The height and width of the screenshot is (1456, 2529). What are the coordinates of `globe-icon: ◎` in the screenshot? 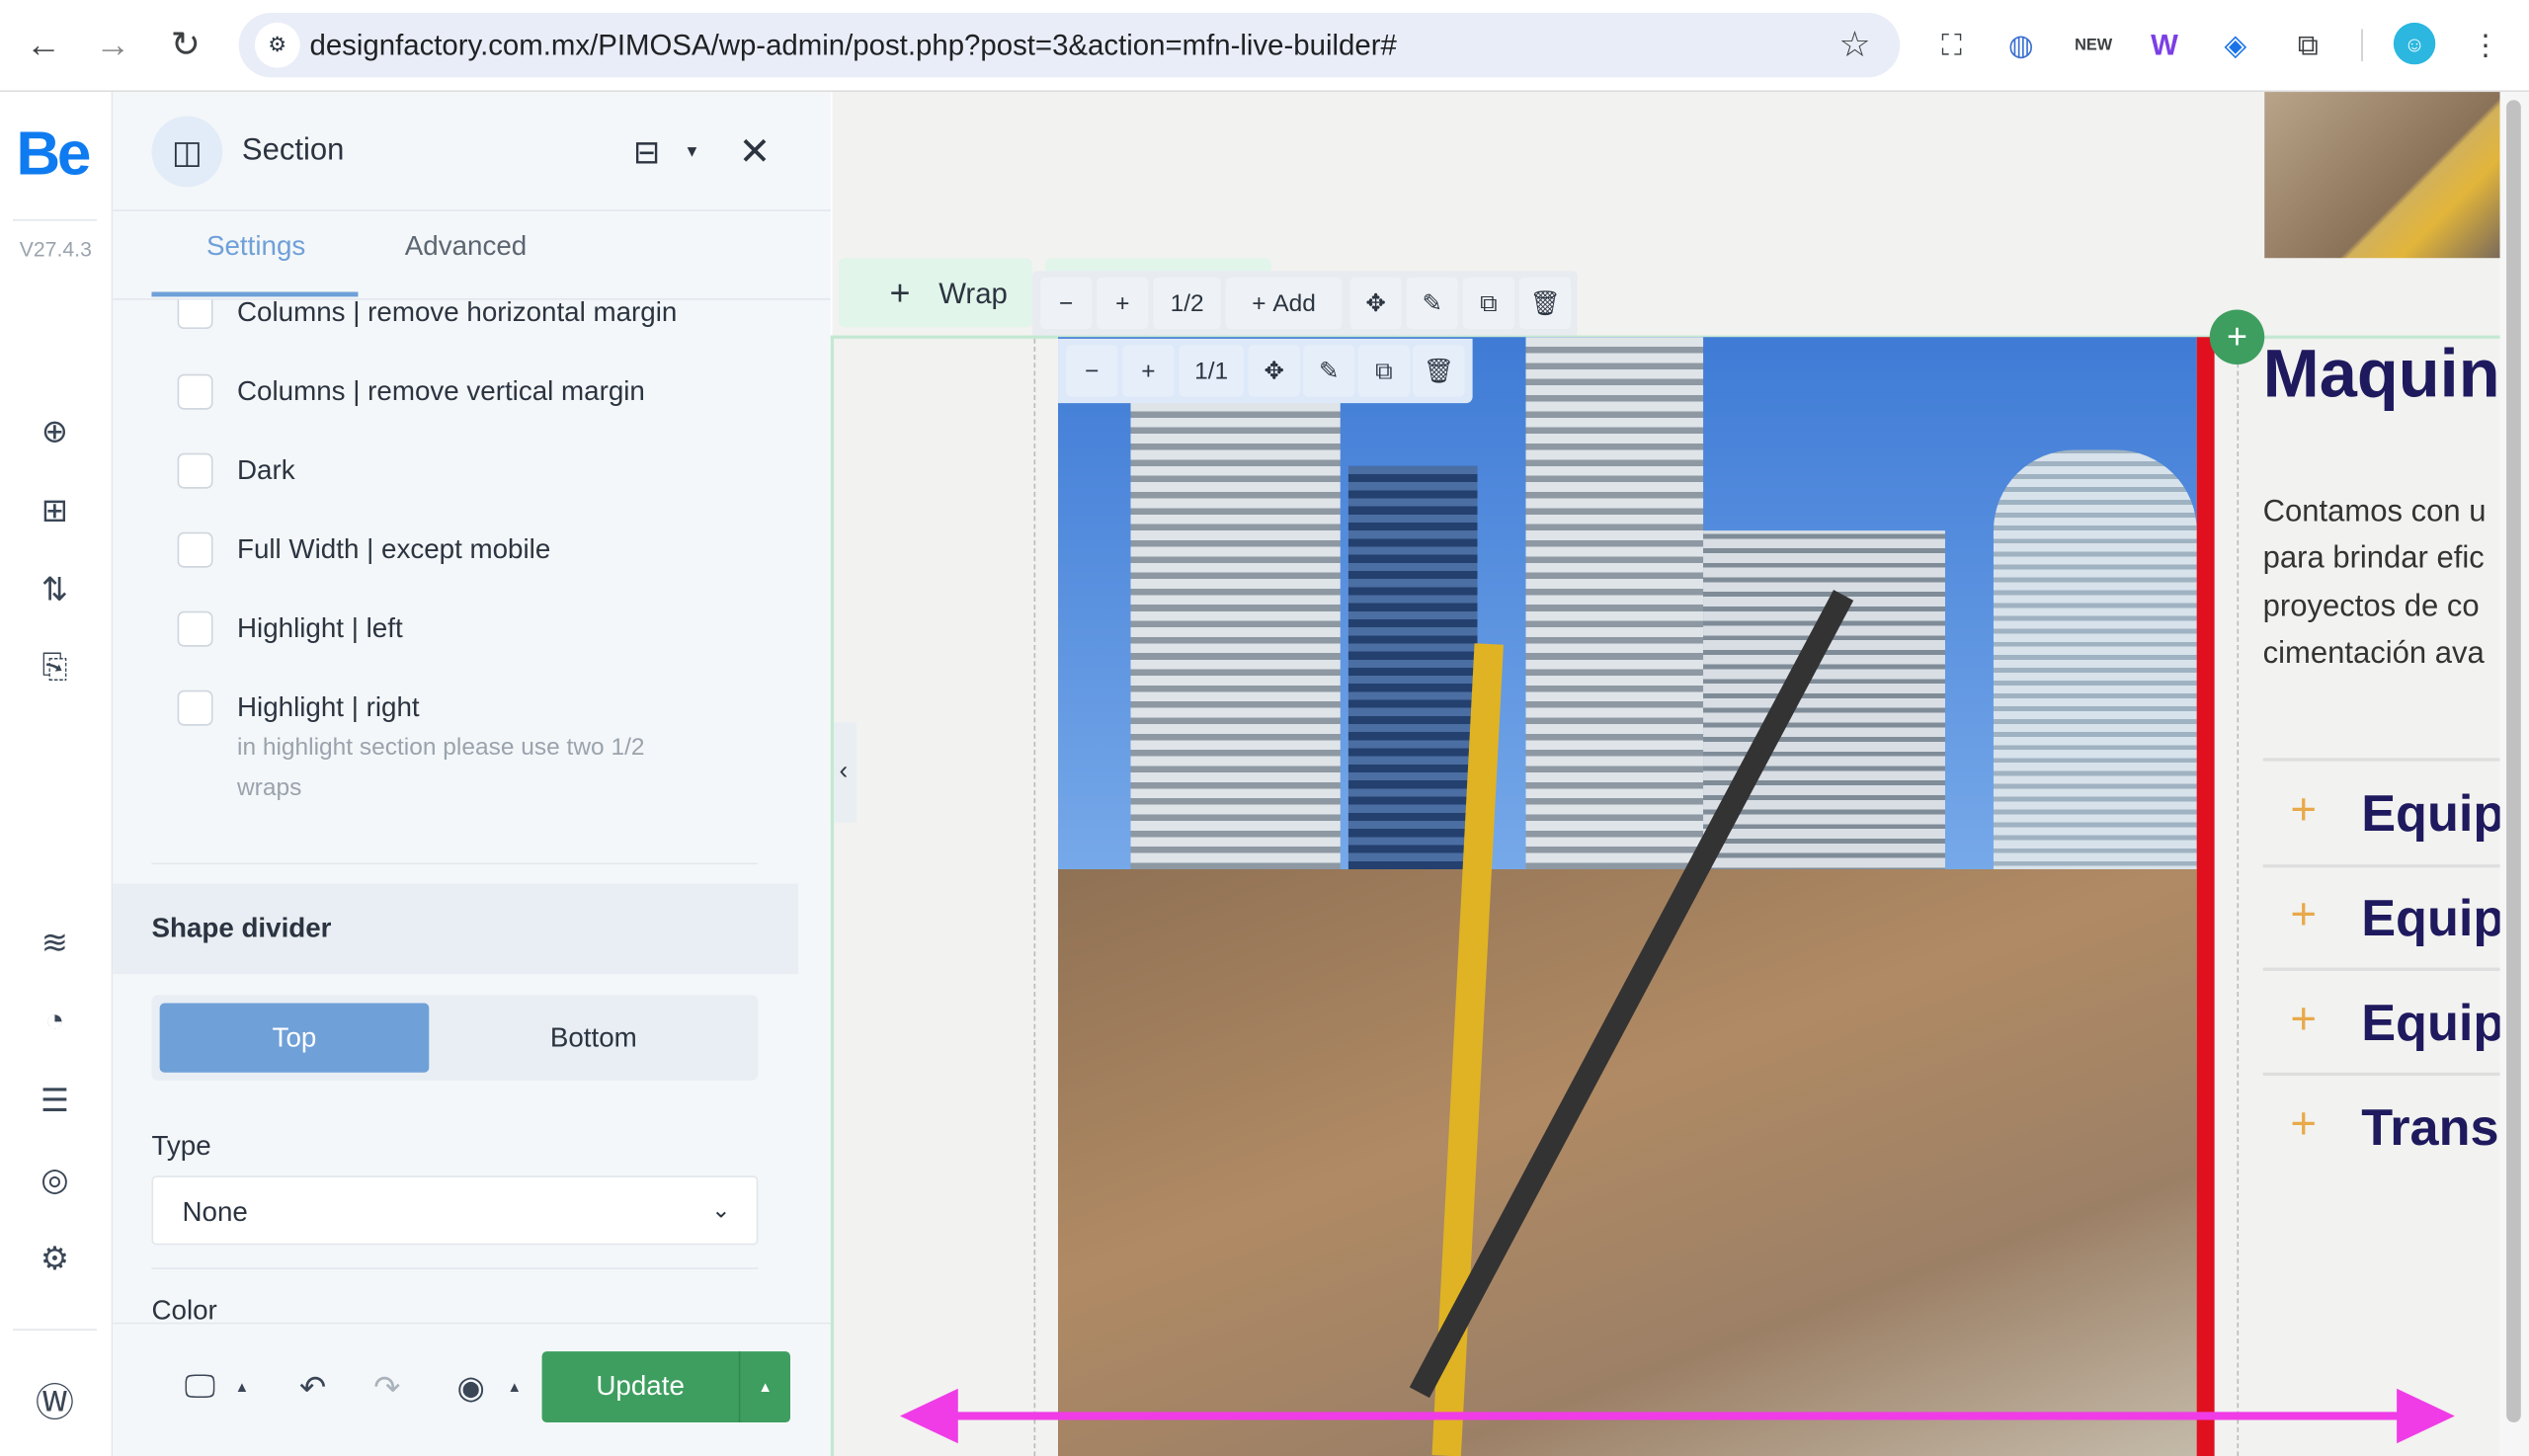 It's located at (54, 1178).